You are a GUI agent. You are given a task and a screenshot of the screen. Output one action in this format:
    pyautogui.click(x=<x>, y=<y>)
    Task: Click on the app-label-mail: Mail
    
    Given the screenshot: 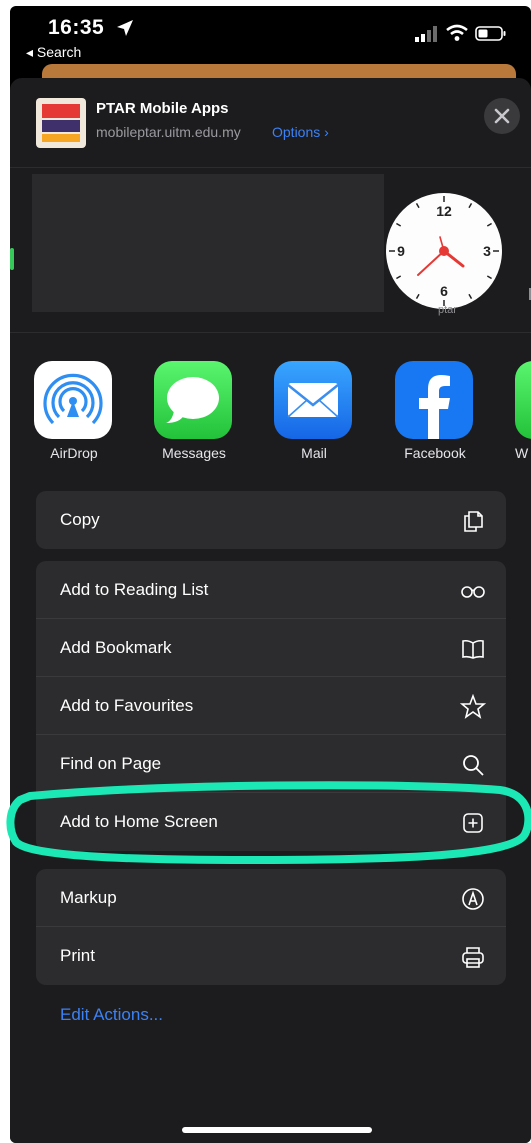 What is the action you would take?
    pyautogui.click(x=314, y=453)
    